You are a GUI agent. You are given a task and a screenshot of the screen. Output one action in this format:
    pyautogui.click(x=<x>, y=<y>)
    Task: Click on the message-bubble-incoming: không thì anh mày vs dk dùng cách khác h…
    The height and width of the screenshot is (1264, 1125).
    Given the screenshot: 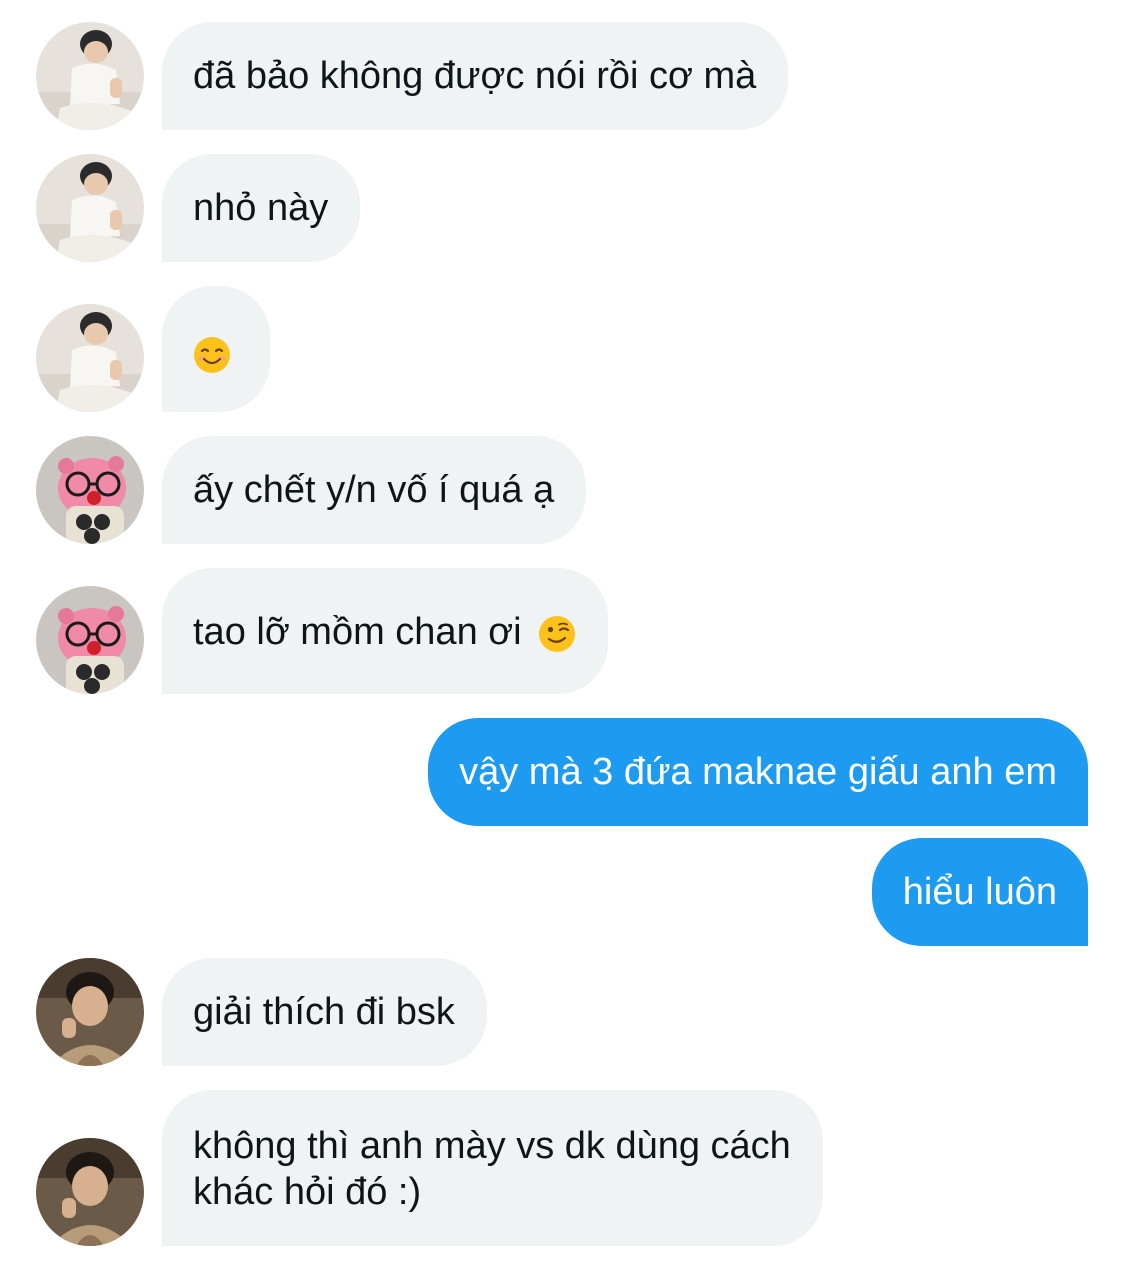 What is the action you would take?
    pyautogui.click(x=492, y=1168)
    